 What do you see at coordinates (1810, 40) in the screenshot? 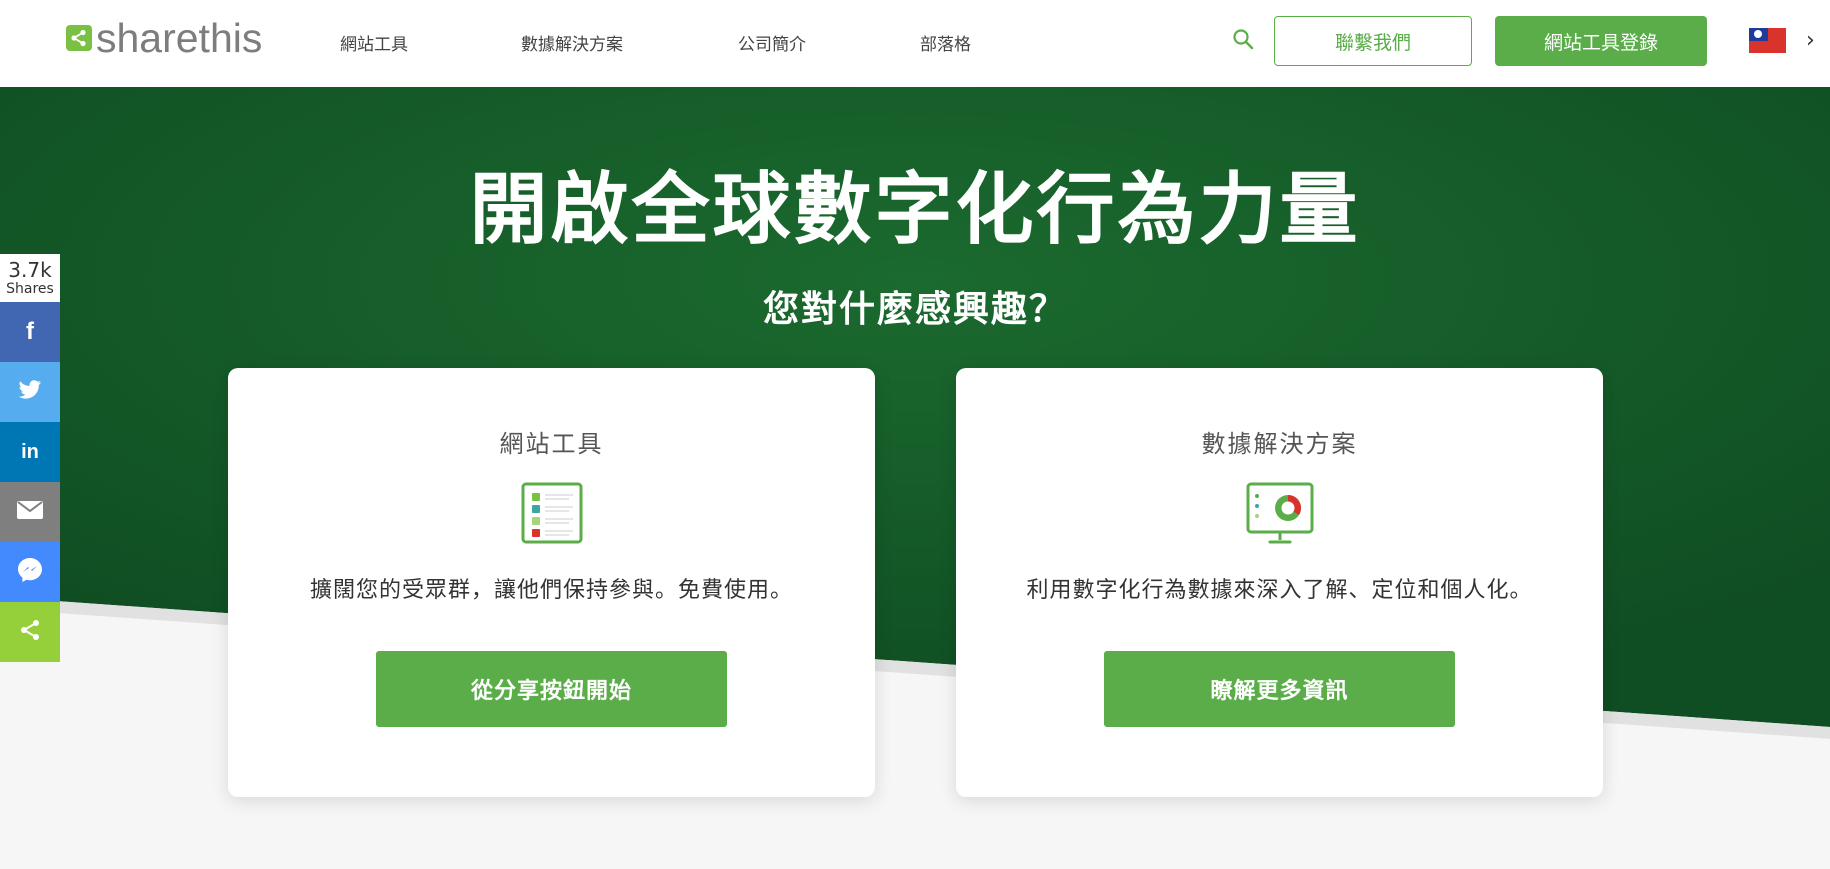
I see `chevron-right-icon: ›` at bounding box center [1810, 40].